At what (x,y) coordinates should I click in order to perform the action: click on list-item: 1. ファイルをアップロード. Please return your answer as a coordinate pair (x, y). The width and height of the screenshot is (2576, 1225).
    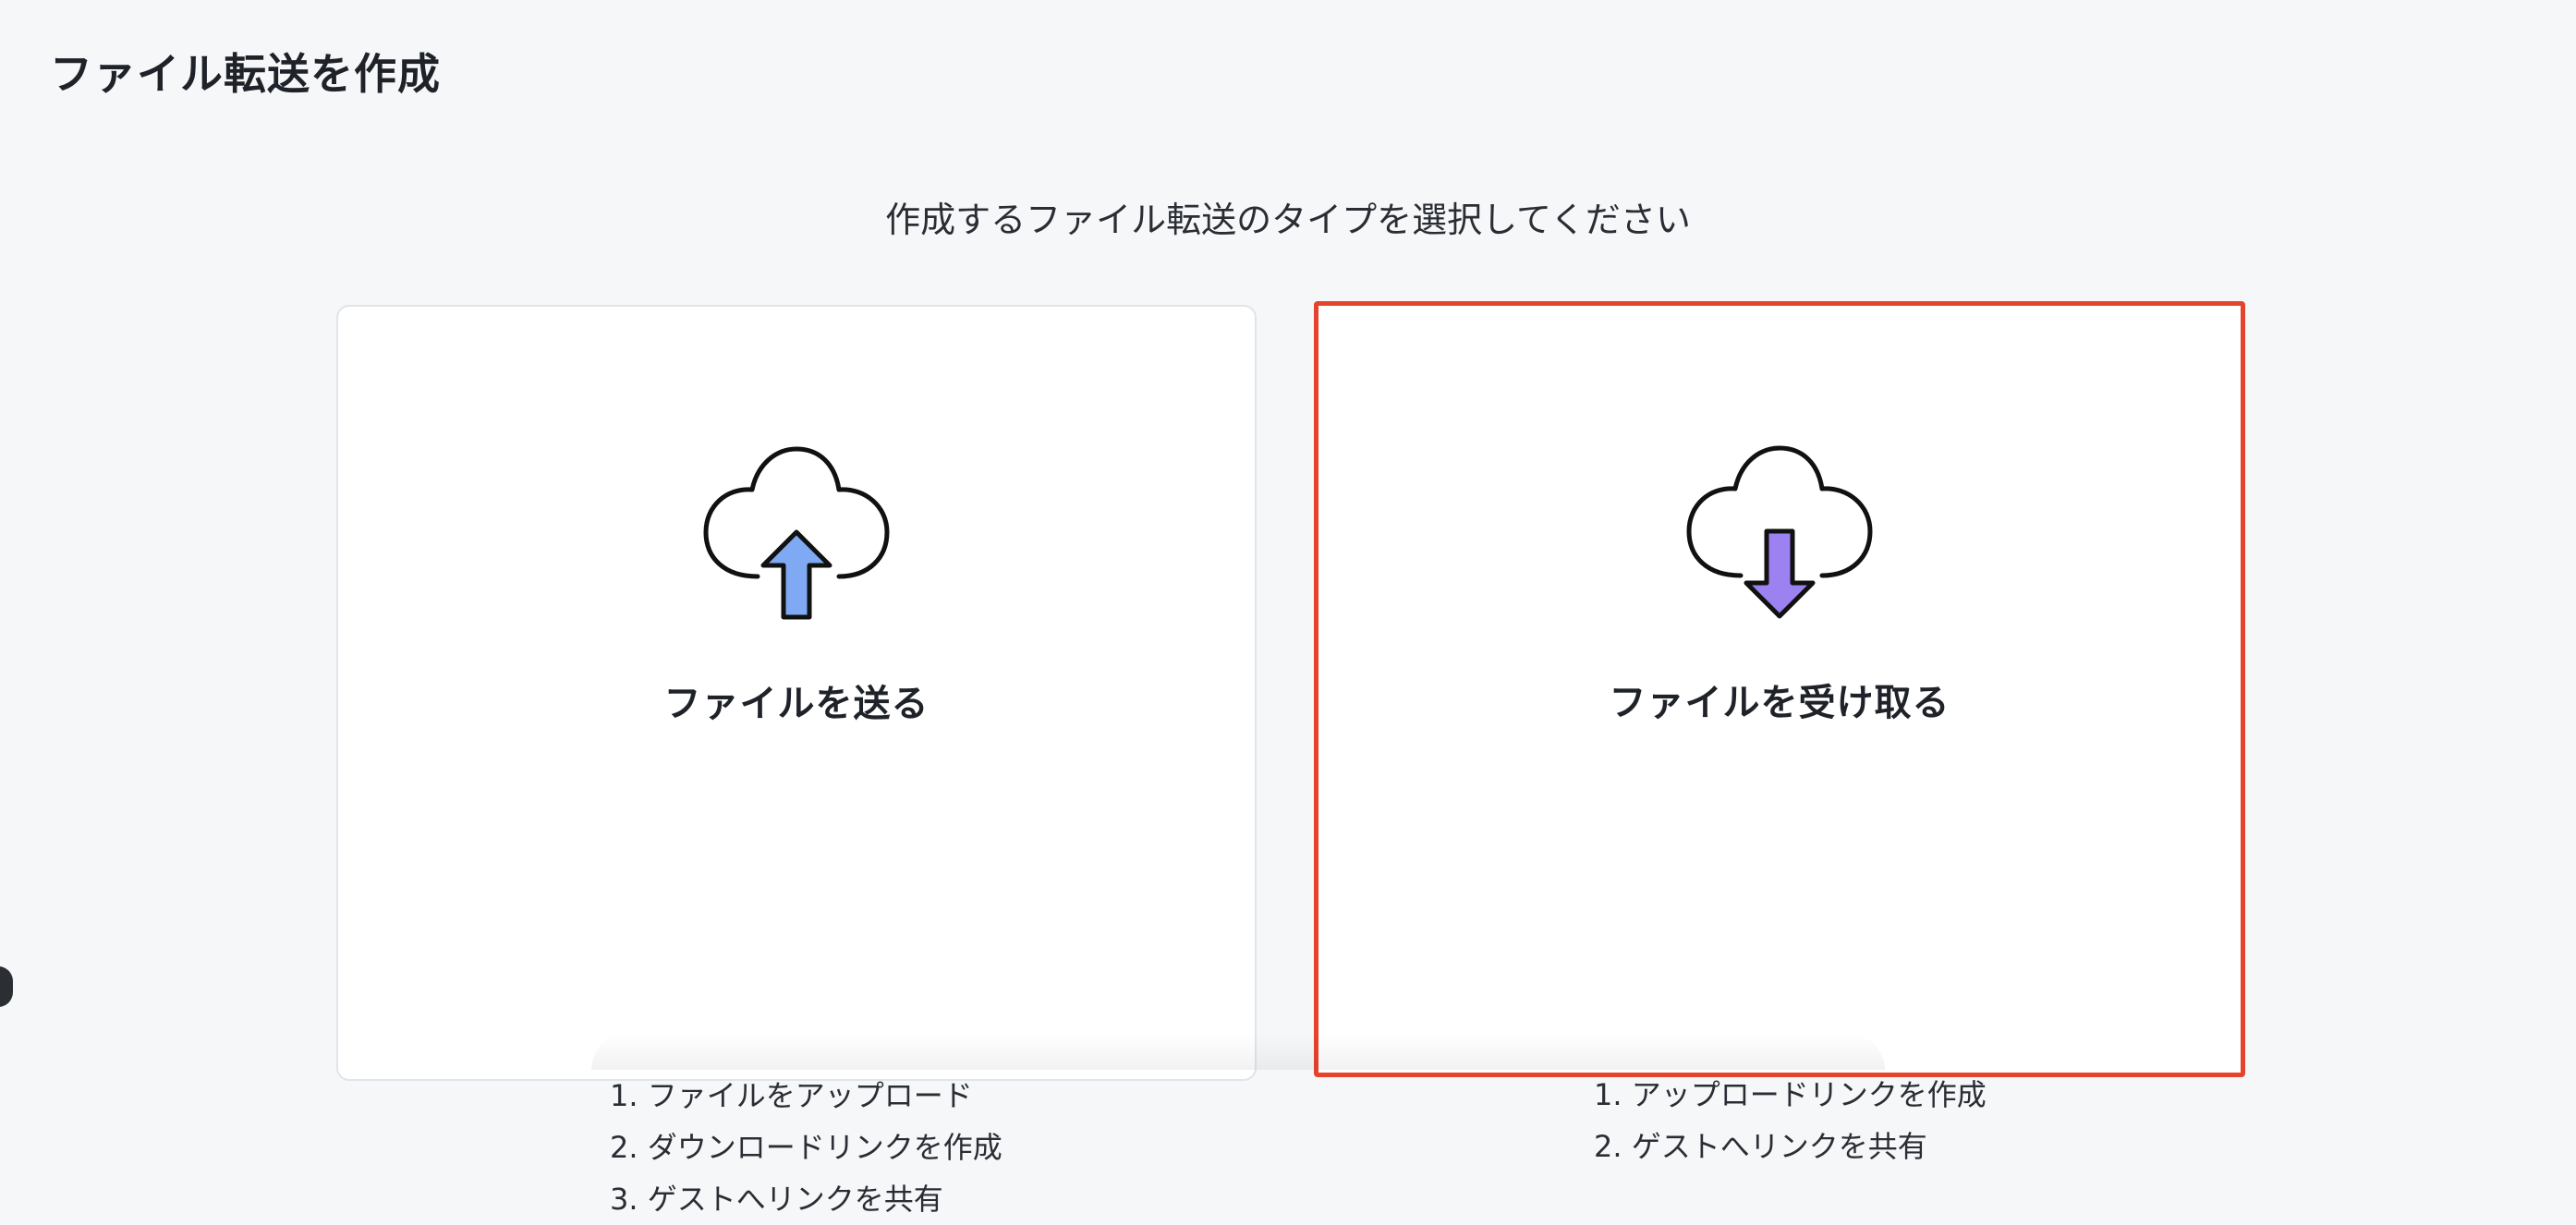
    Looking at the image, I should click on (791, 1095).